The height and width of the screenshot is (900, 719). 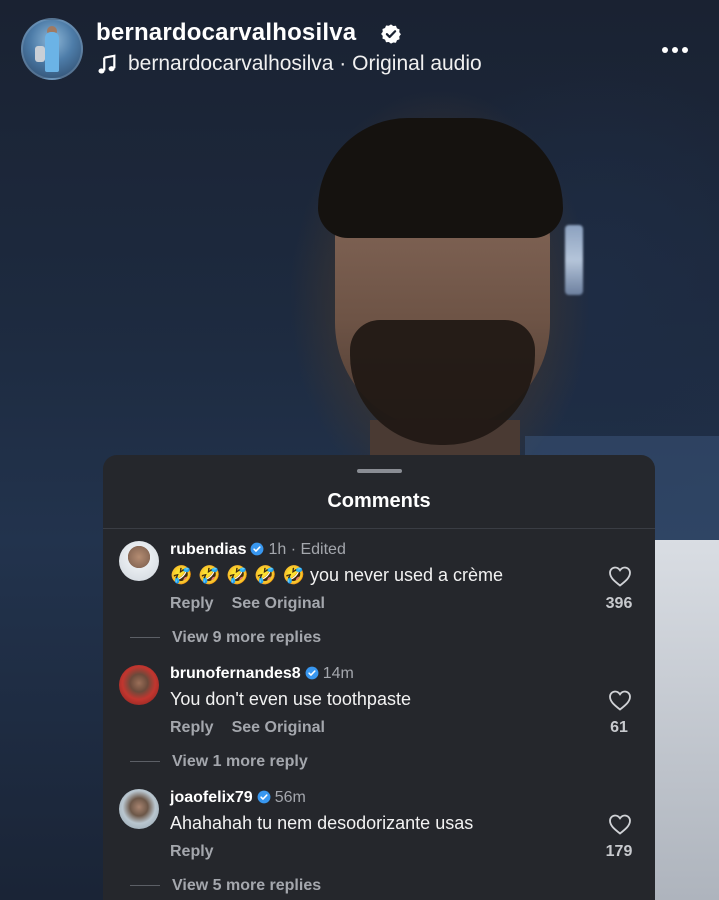 I want to click on comment-body: You don't even use toothpaste, so click(x=290, y=699).